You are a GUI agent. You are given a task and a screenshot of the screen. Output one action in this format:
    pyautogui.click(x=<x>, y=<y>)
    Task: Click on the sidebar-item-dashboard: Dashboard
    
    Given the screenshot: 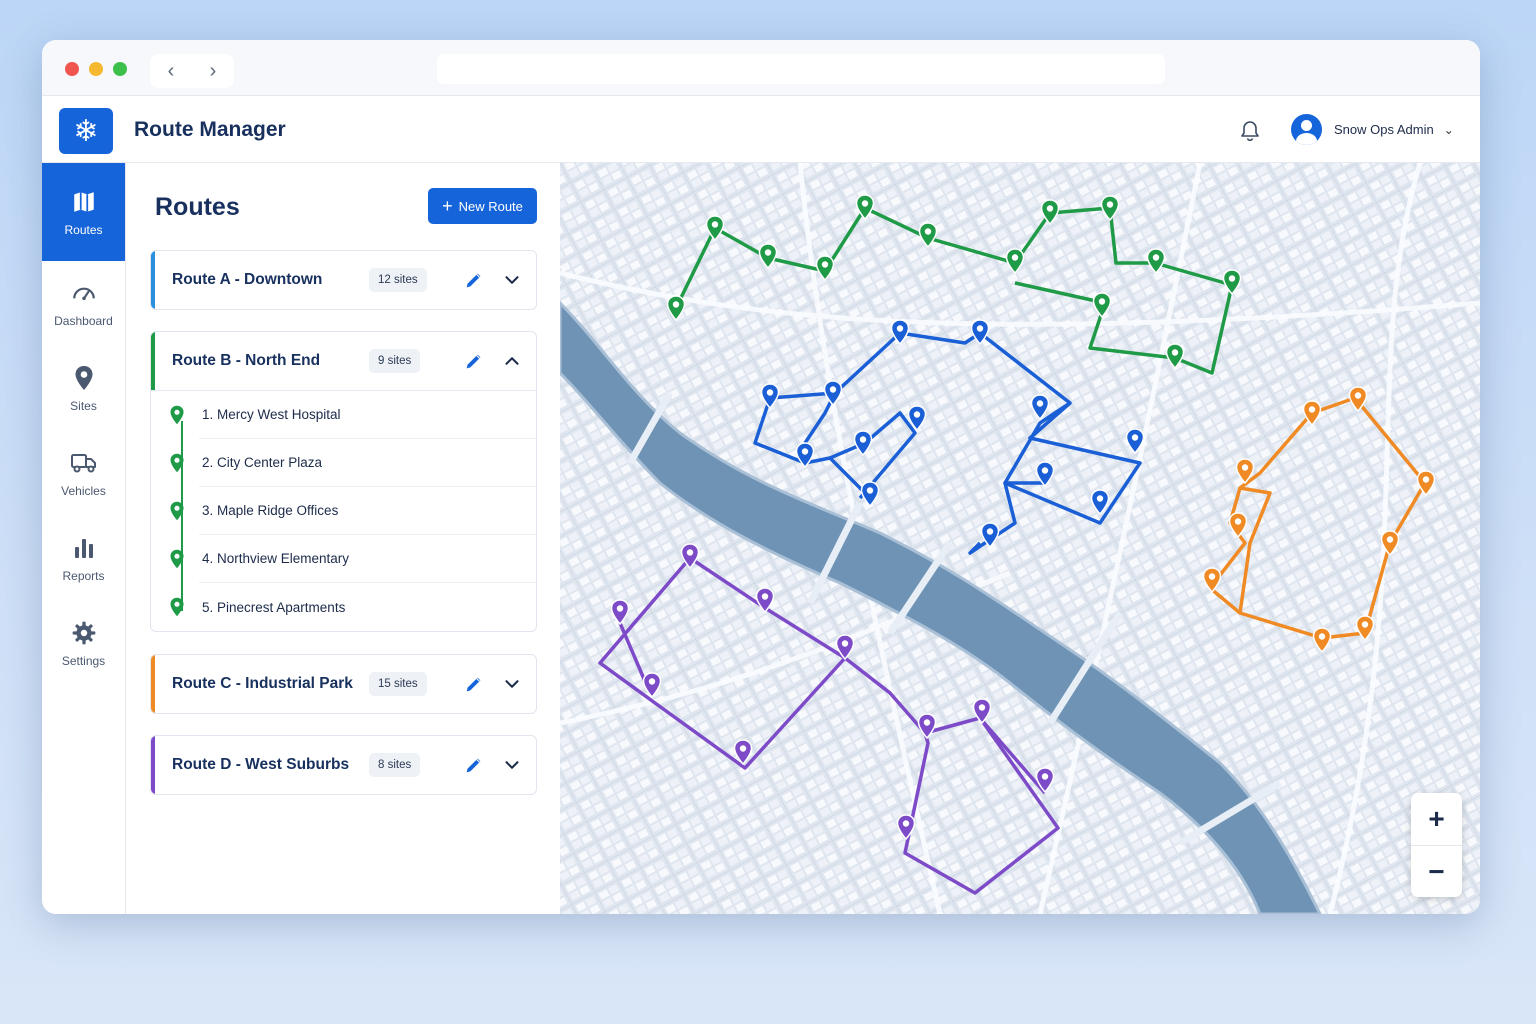 What is the action you would take?
    pyautogui.click(x=83, y=303)
    